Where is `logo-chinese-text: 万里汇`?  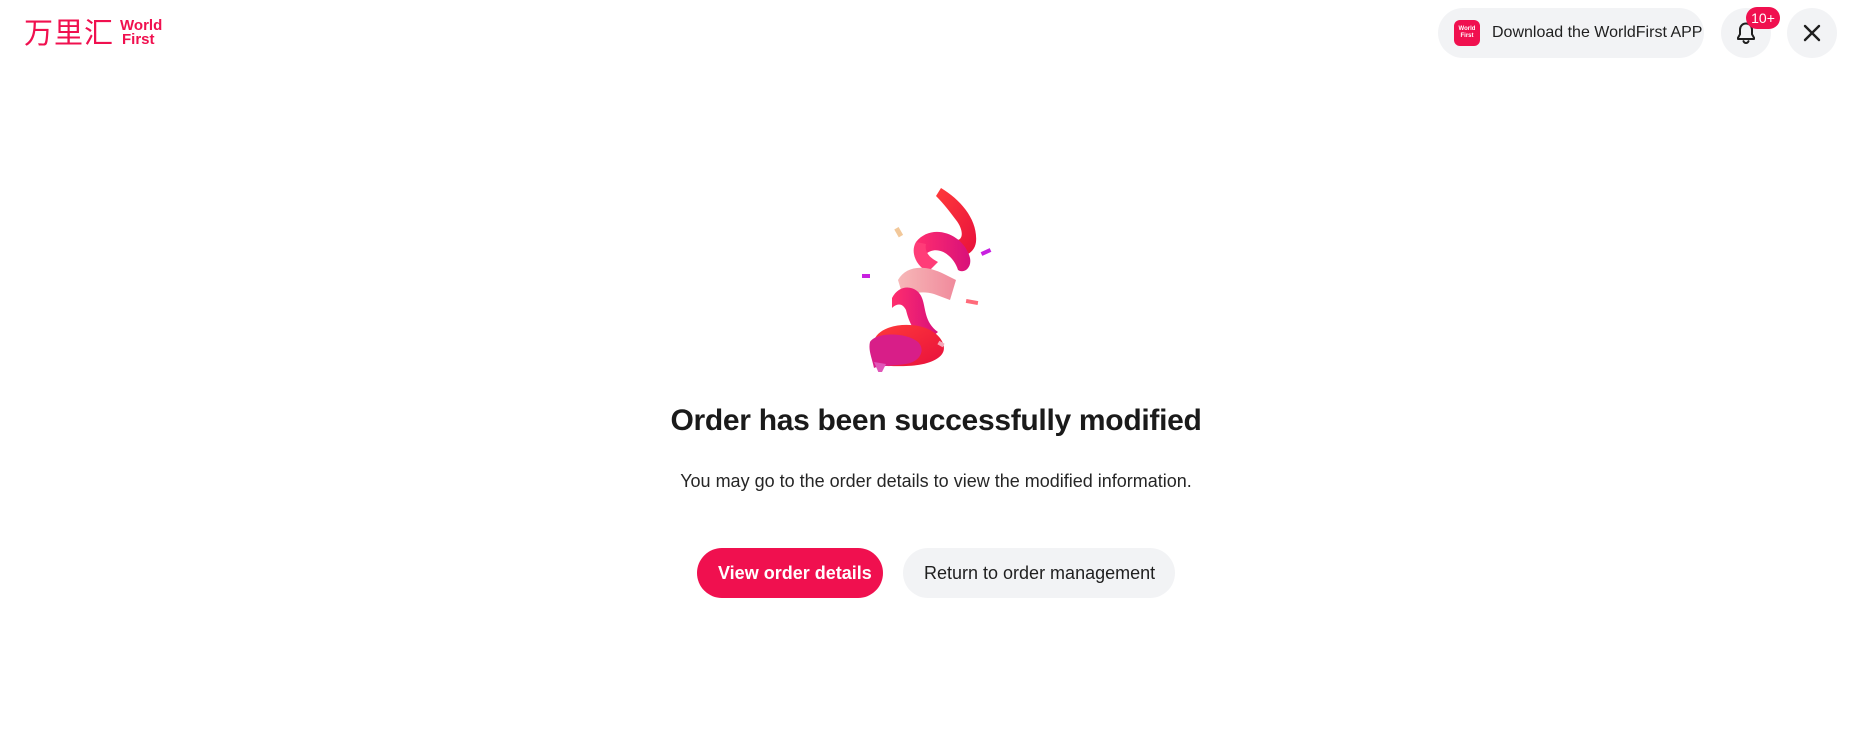 logo-chinese-text: 万里汇 is located at coordinates (69, 33).